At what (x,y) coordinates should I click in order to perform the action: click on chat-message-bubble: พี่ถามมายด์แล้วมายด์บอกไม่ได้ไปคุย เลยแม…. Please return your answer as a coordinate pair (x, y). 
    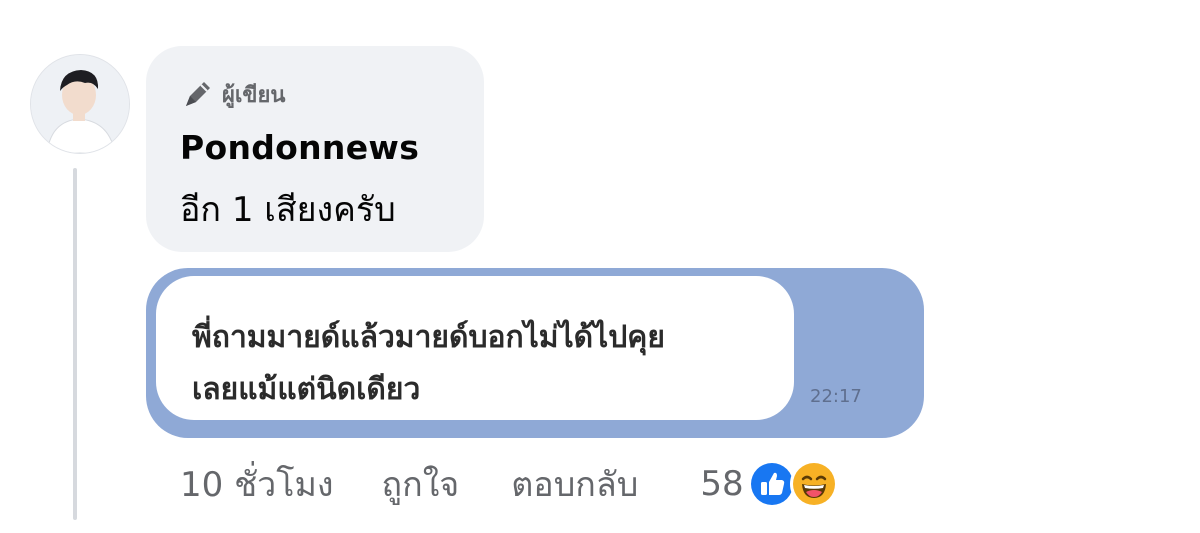
    Looking at the image, I should click on (475, 348).